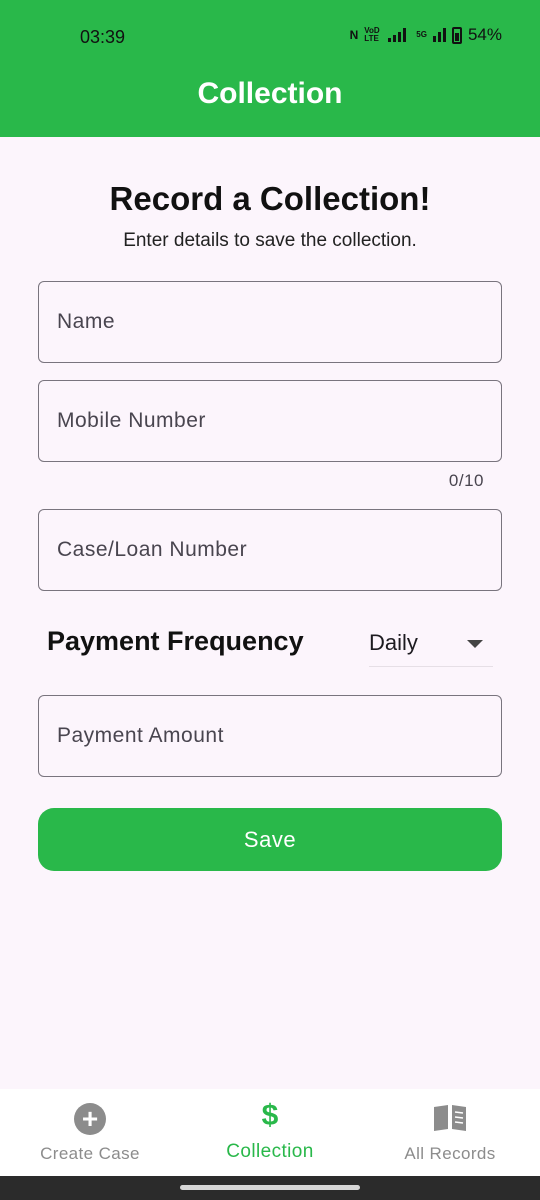 This screenshot has width=540, height=1200. I want to click on mobile-number-field: Mobile Number, so click(270, 421).